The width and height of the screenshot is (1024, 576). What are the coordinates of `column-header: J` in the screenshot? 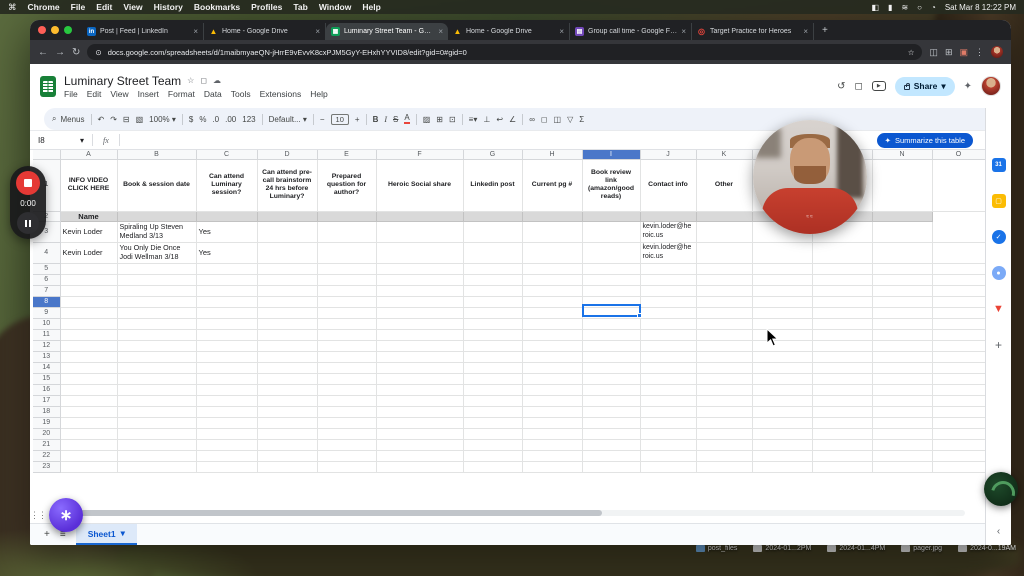 It's located at (668, 155).